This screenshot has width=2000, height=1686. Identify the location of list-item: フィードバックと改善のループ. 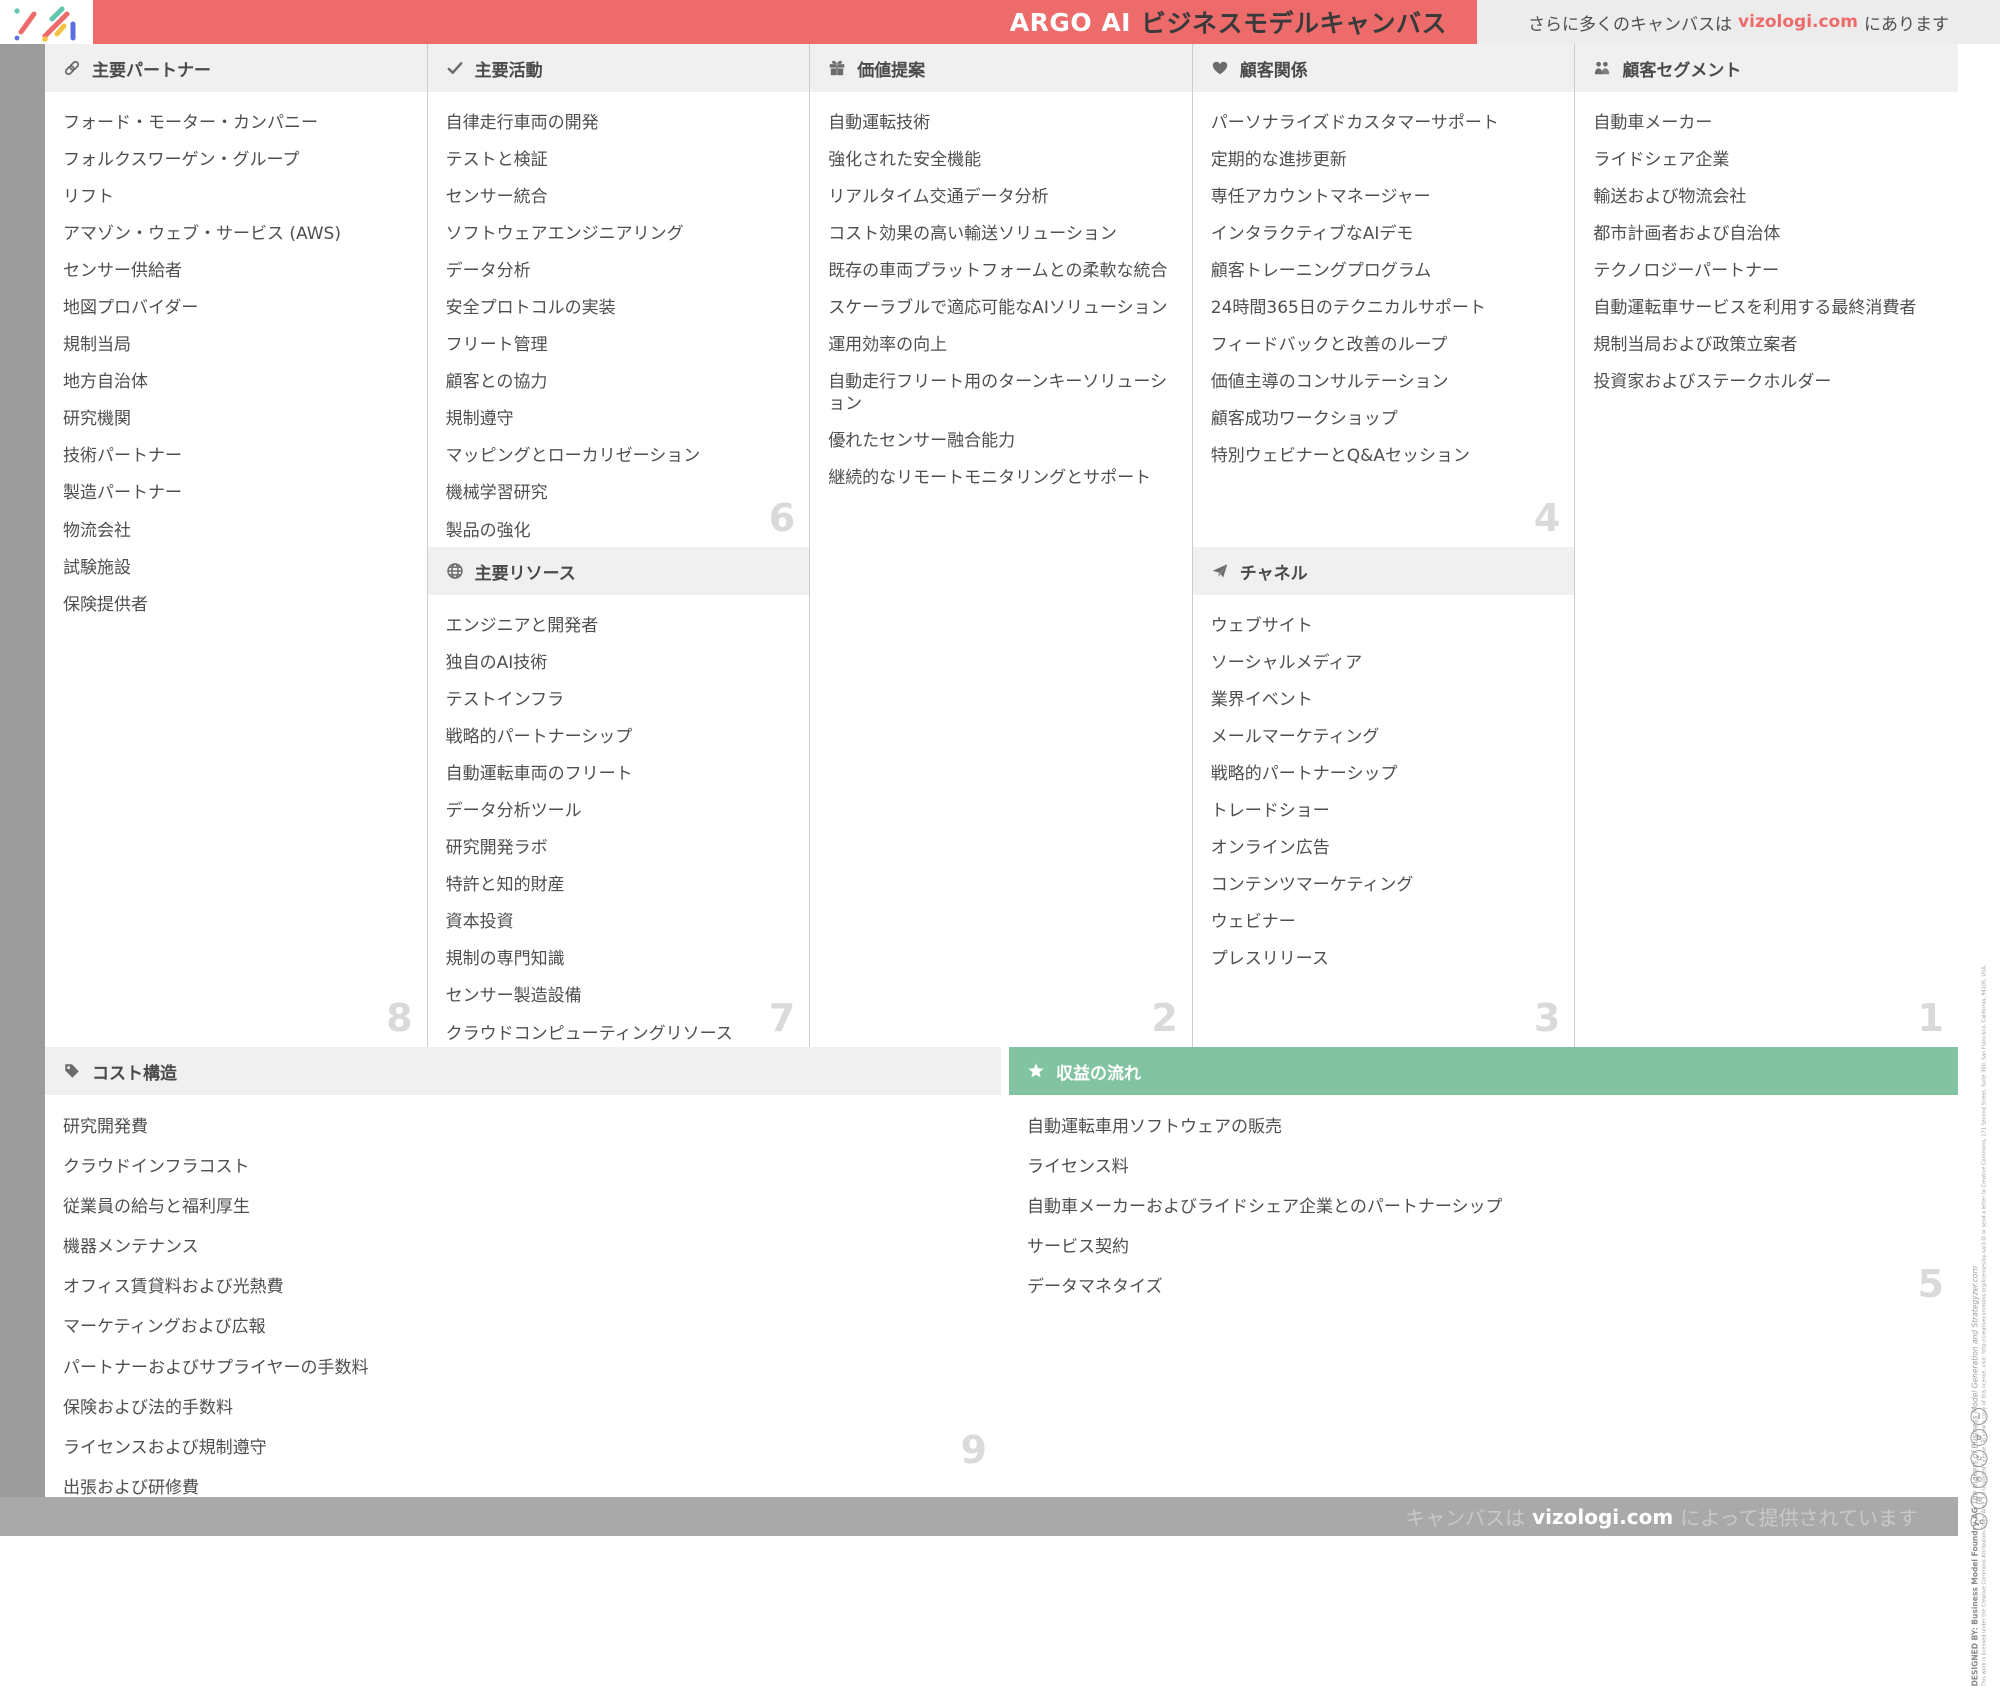
(1329, 345).